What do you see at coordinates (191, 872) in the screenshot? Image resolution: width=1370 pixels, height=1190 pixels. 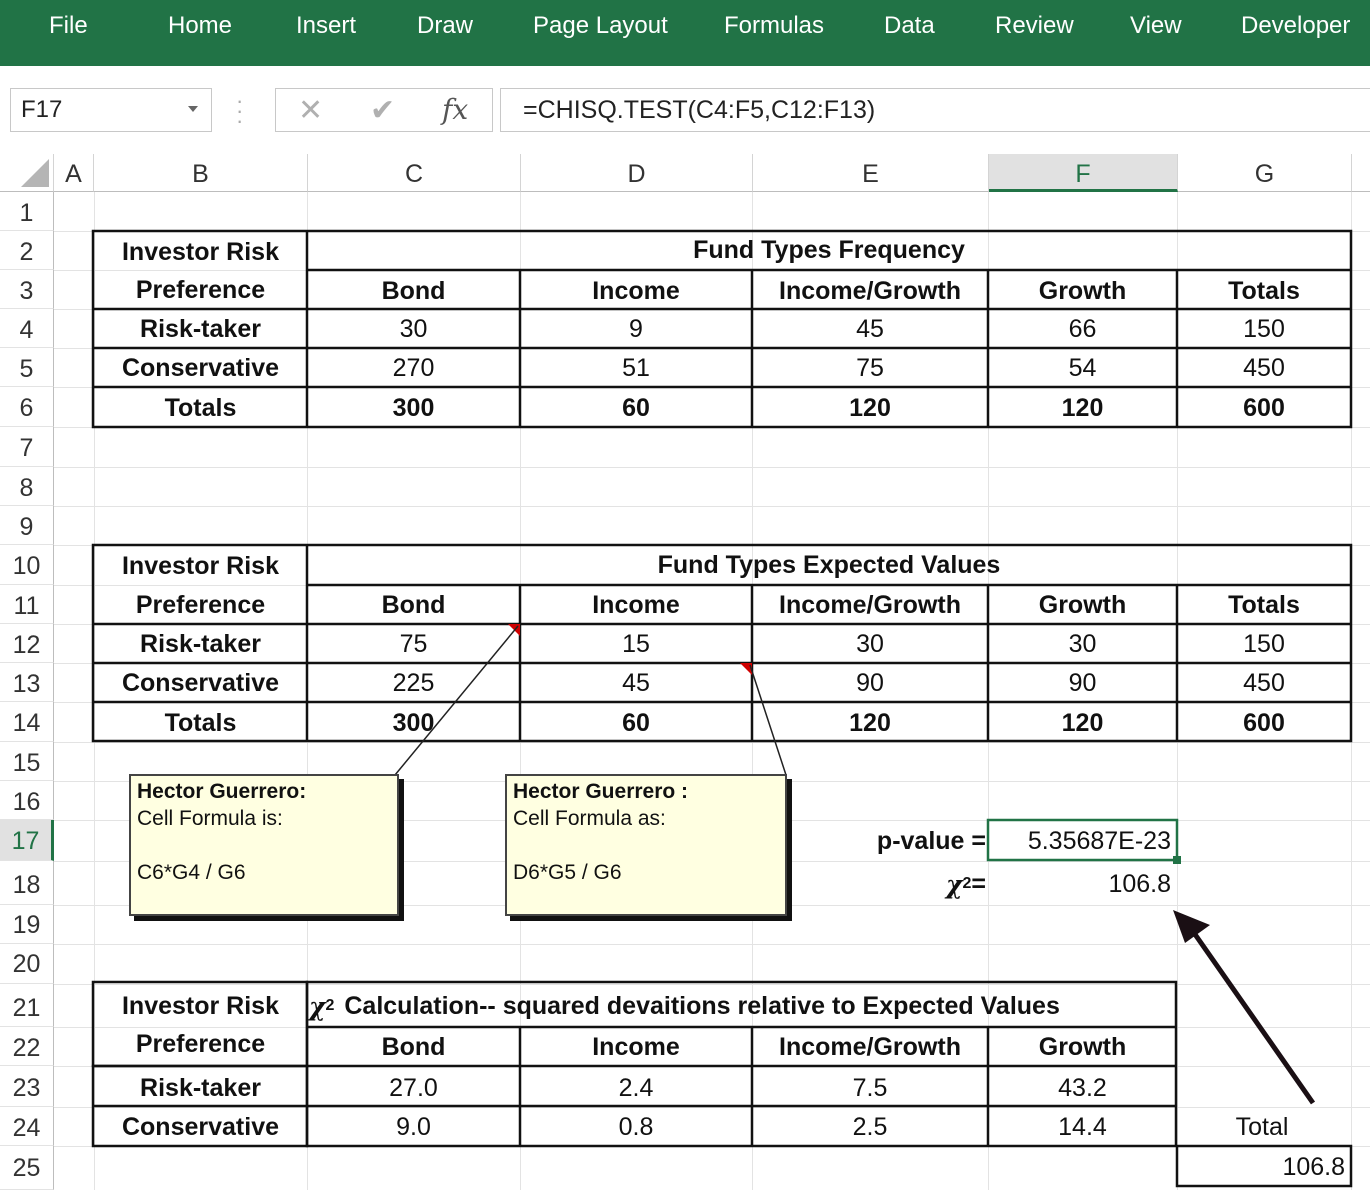 I see `comment-formula: C6*G4 / G6` at bounding box center [191, 872].